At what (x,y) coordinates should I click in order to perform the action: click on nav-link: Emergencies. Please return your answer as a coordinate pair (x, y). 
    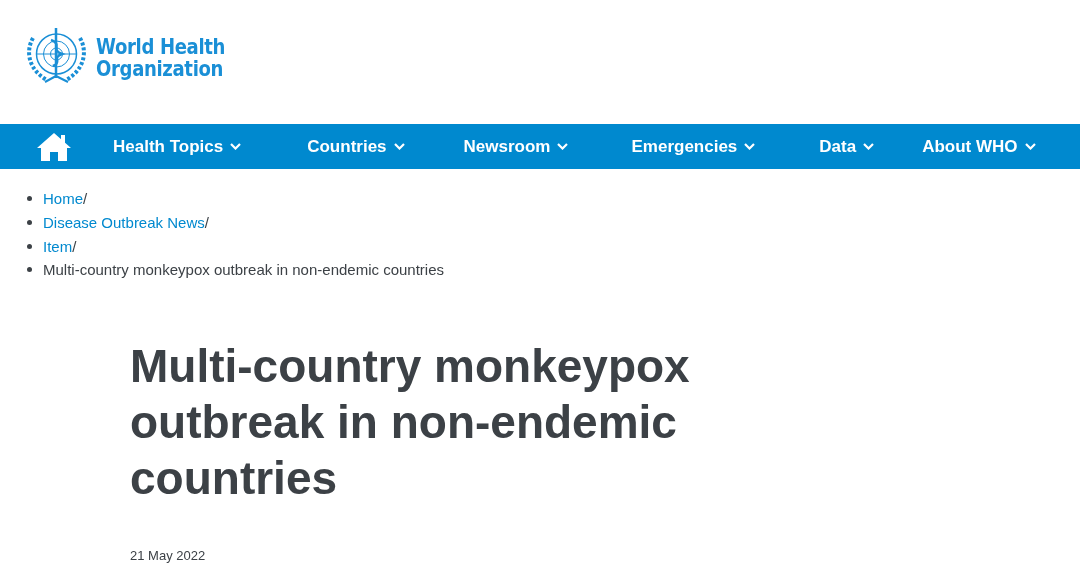
    Looking at the image, I should click on (693, 146).